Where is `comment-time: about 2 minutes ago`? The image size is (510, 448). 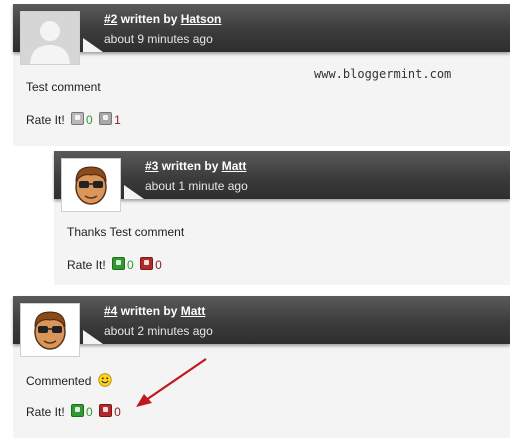
comment-time: about 2 minutes ago is located at coordinates (158, 331).